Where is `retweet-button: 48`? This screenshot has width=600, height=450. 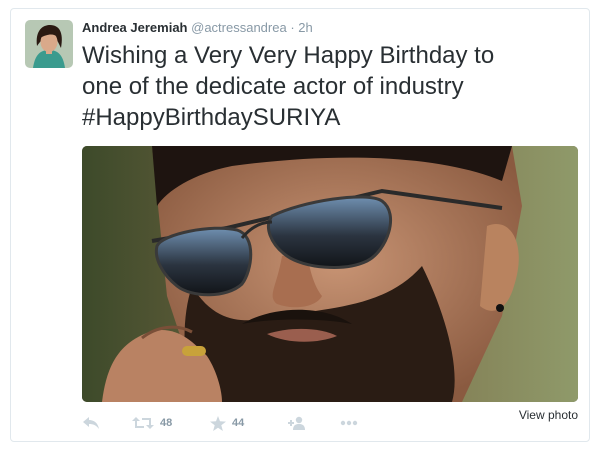 retweet-button: 48 is located at coordinates (152, 423).